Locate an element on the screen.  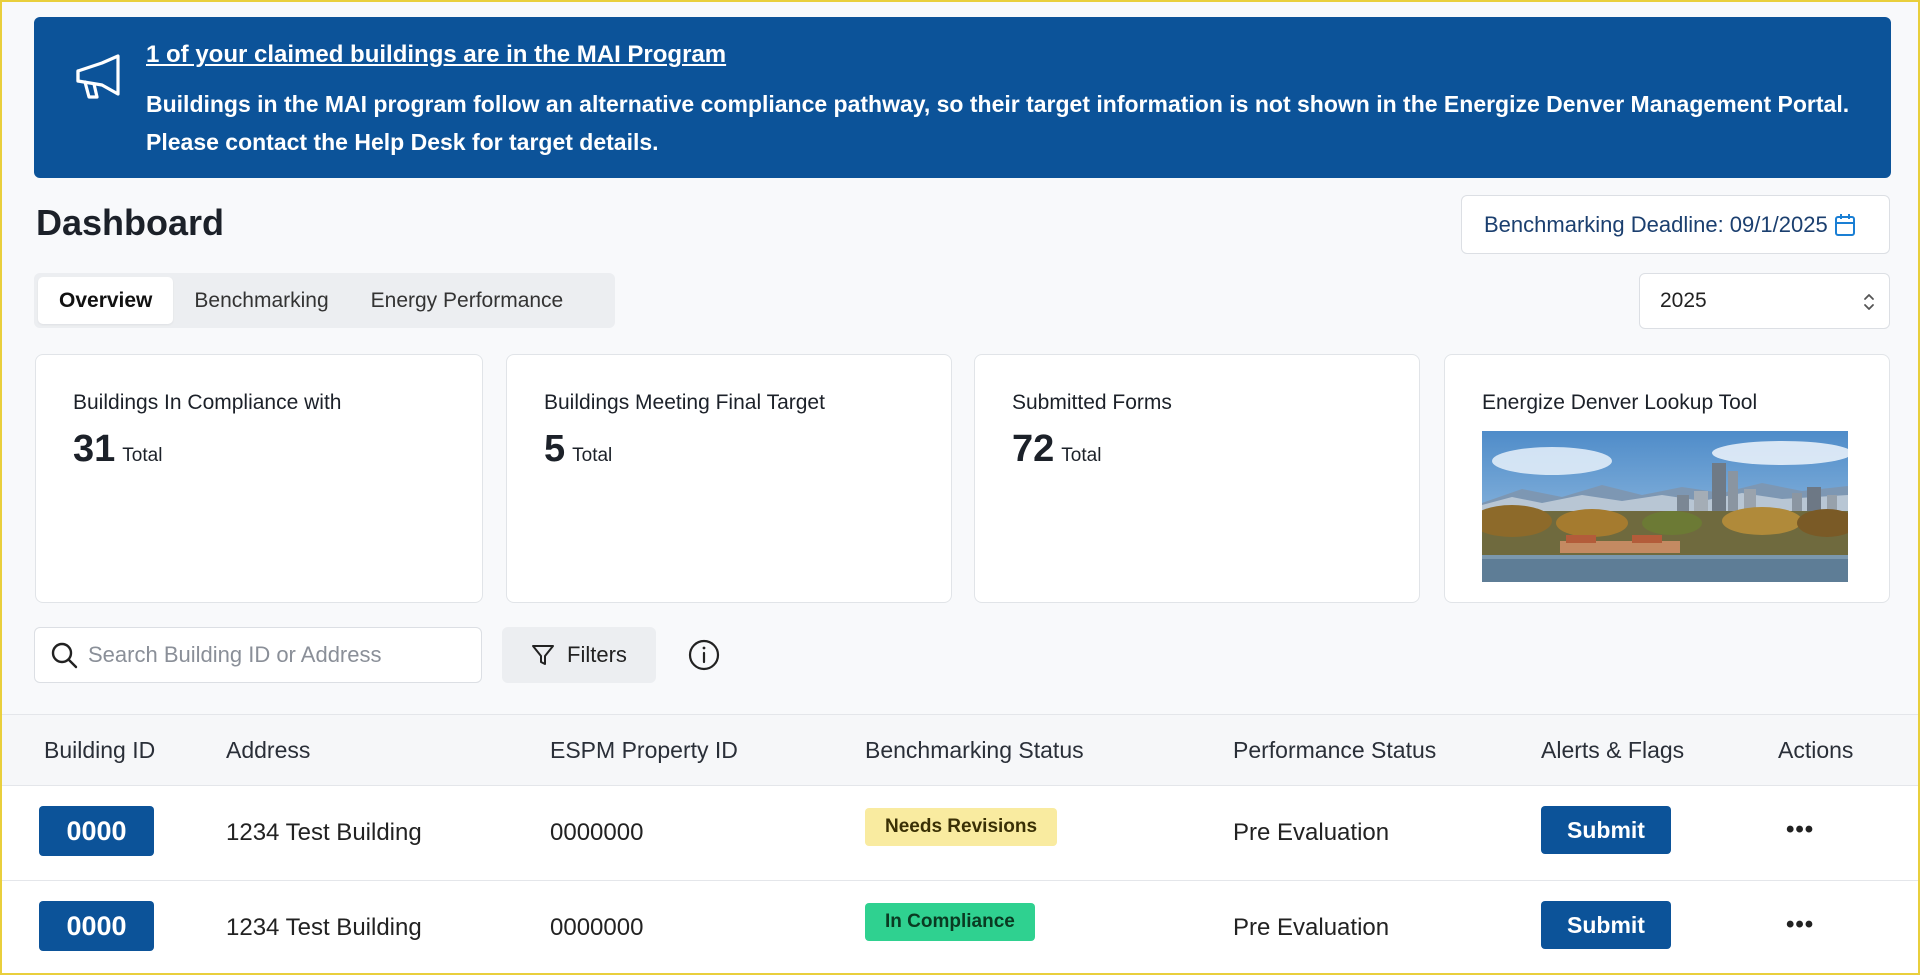
page-title: Dashboard is located at coordinates (130, 222).